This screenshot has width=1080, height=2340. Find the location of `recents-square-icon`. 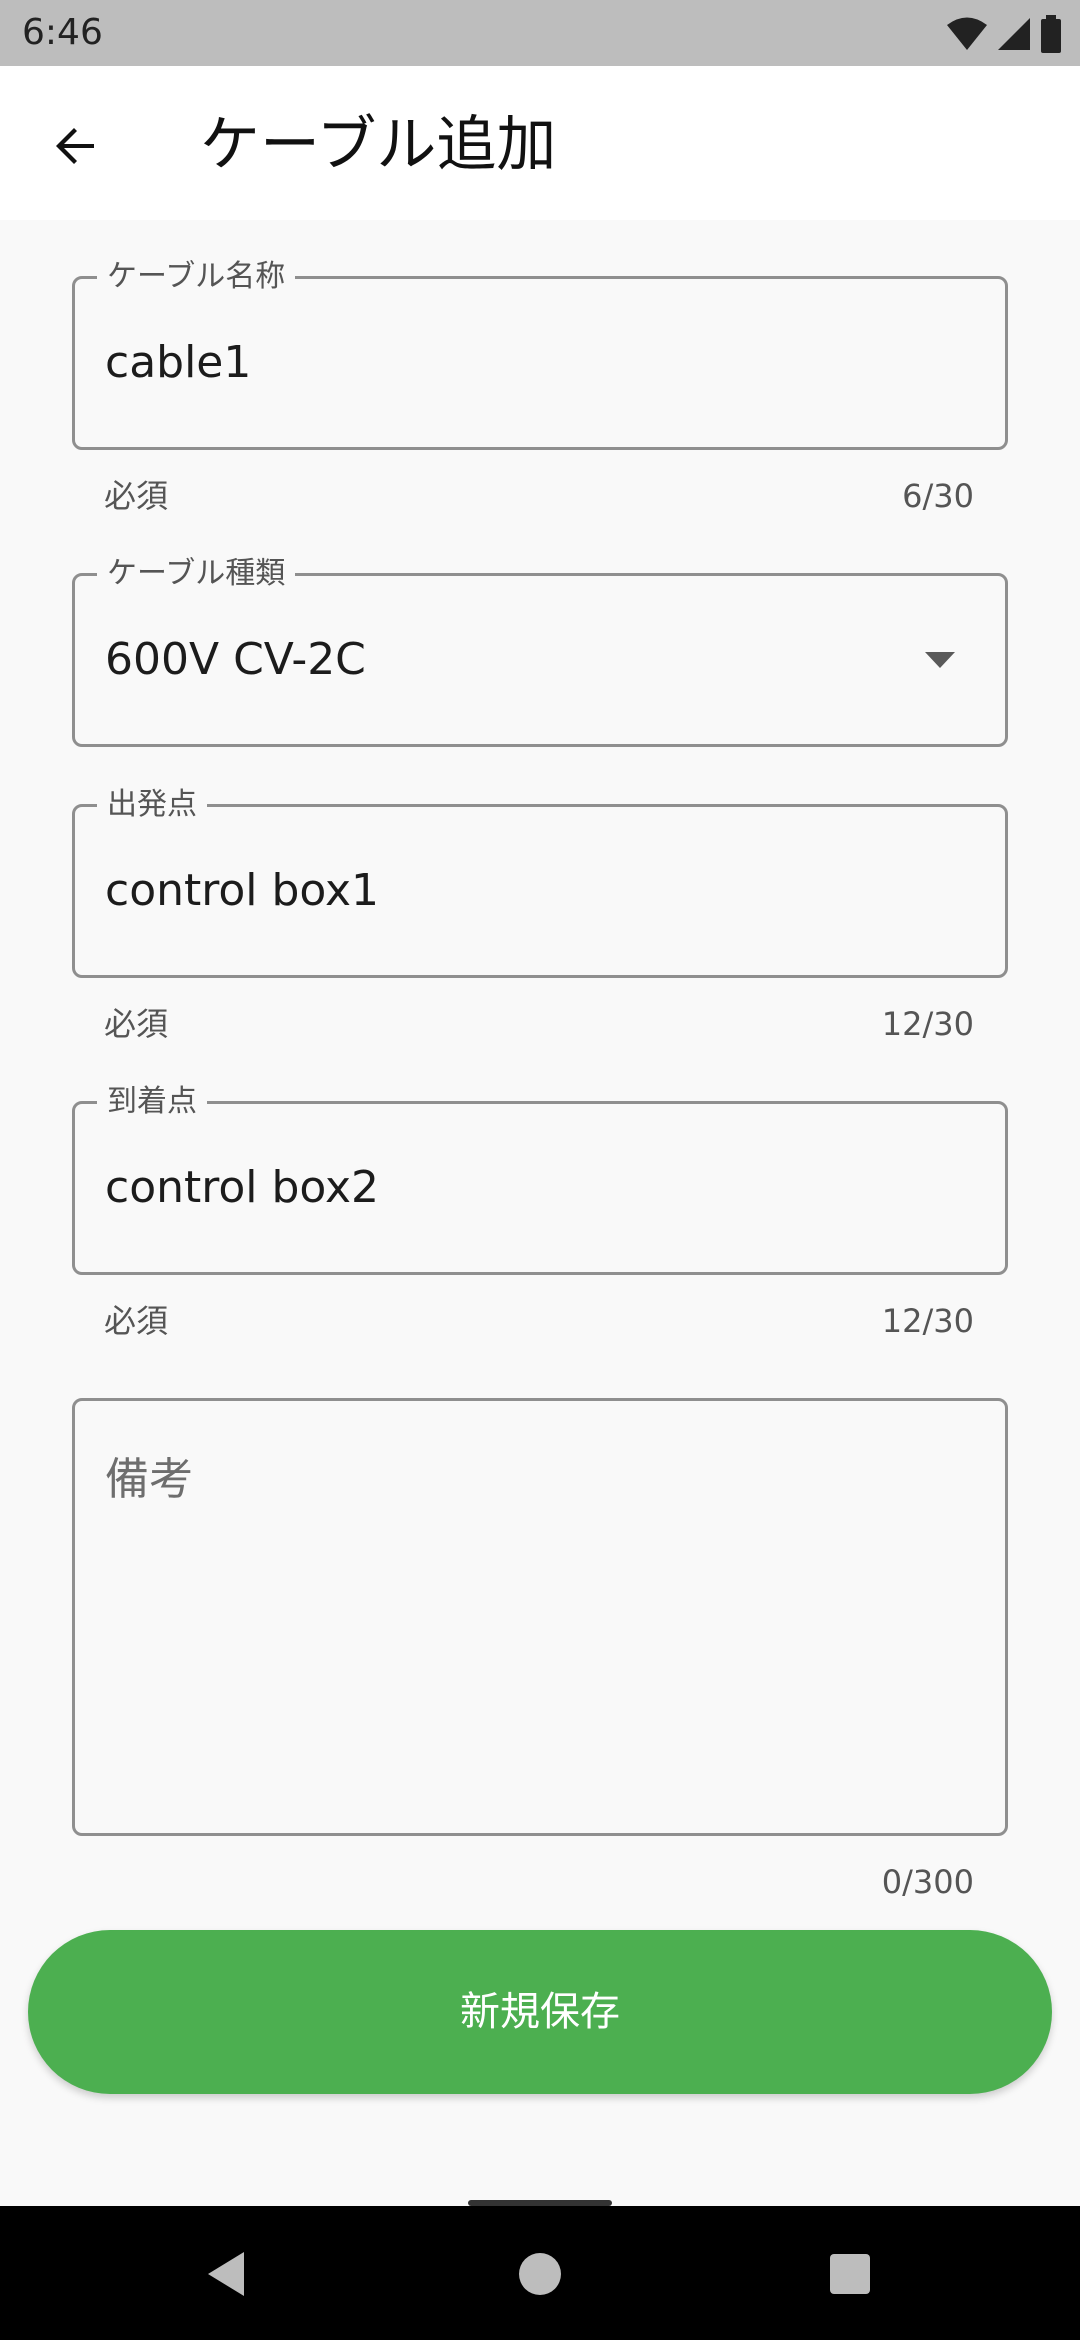

recents-square-icon is located at coordinates (850, 2274).